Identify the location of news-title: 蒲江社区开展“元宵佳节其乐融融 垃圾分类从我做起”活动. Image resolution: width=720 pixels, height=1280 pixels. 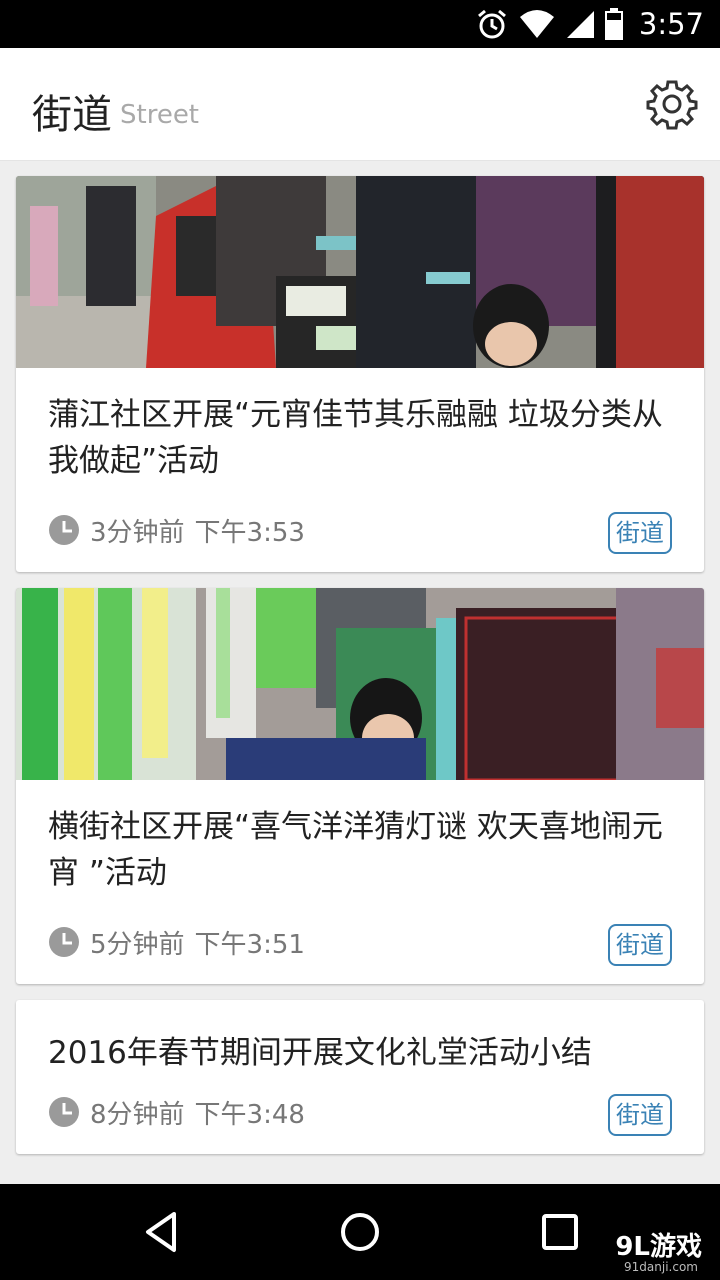
(355, 438).